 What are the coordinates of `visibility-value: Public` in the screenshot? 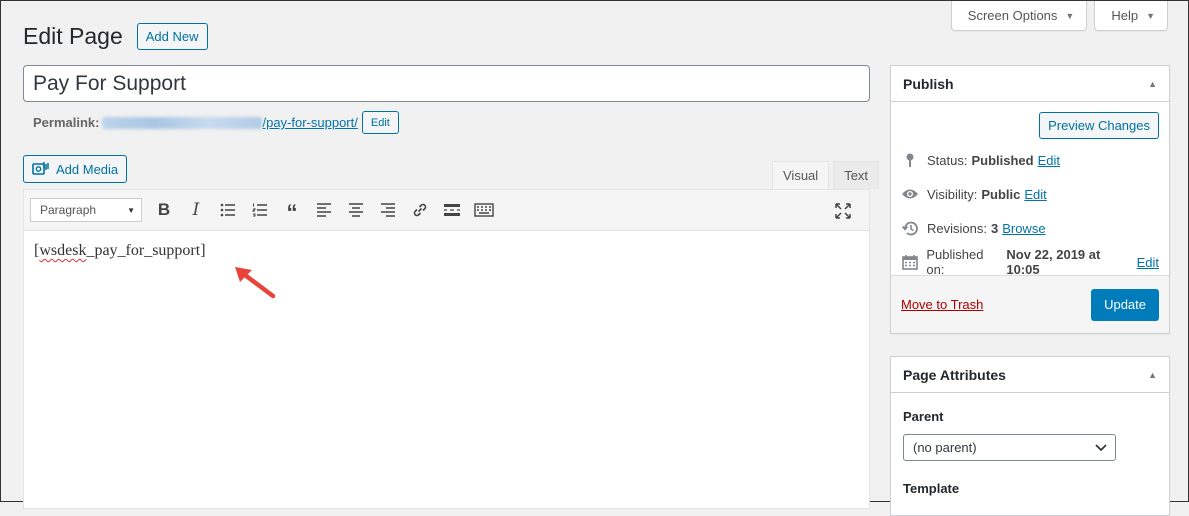 It's located at (1001, 194).